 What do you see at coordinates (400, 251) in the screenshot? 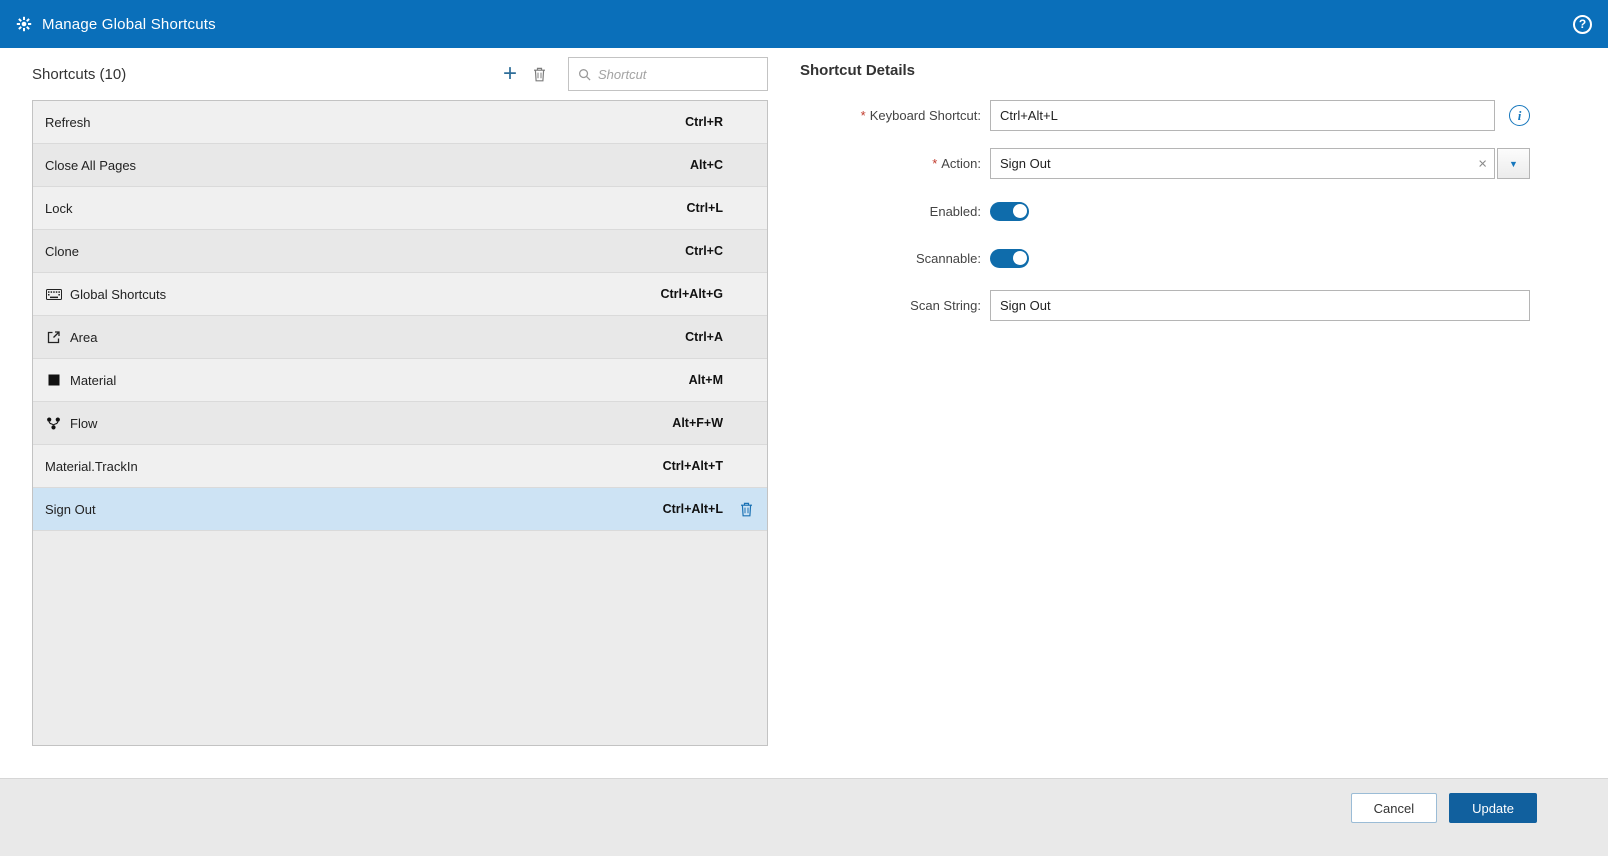
I see `shortcut-row: Clone Ctrl+C` at bounding box center [400, 251].